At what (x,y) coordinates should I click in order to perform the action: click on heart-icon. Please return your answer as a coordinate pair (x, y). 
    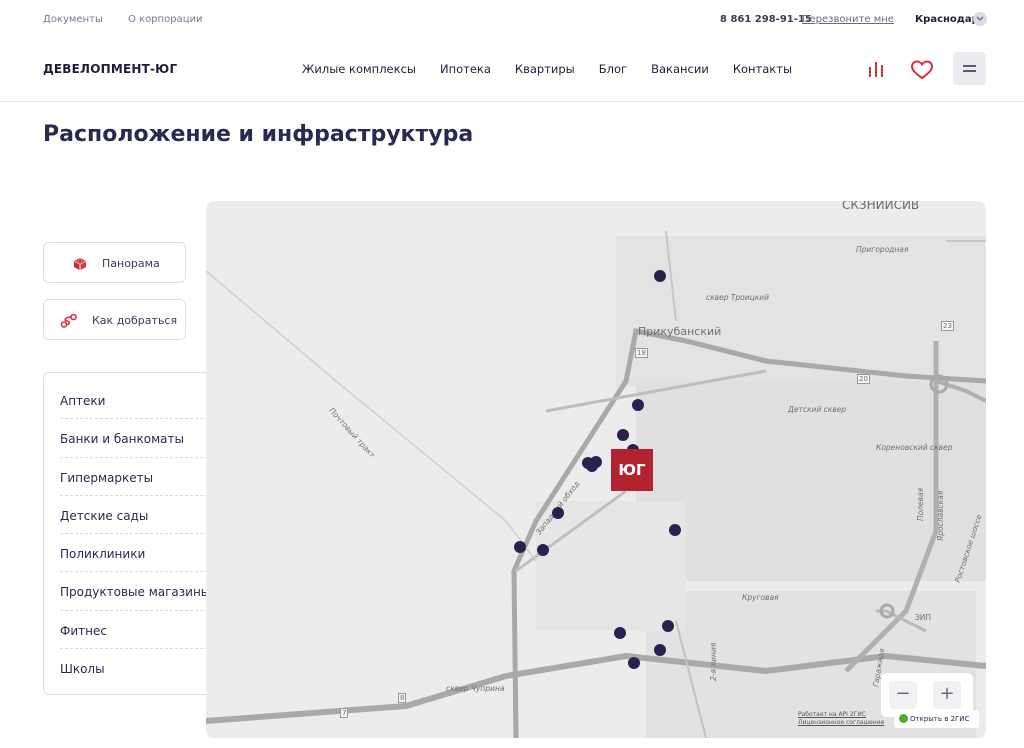
    Looking at the image, I should click on (922, 70).